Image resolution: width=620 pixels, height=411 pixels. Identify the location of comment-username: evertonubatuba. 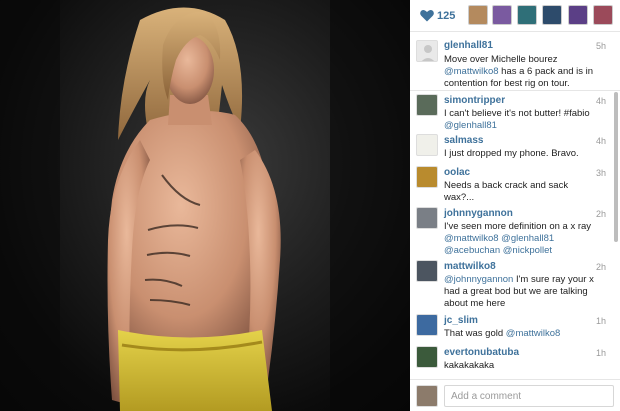
(481, 352).